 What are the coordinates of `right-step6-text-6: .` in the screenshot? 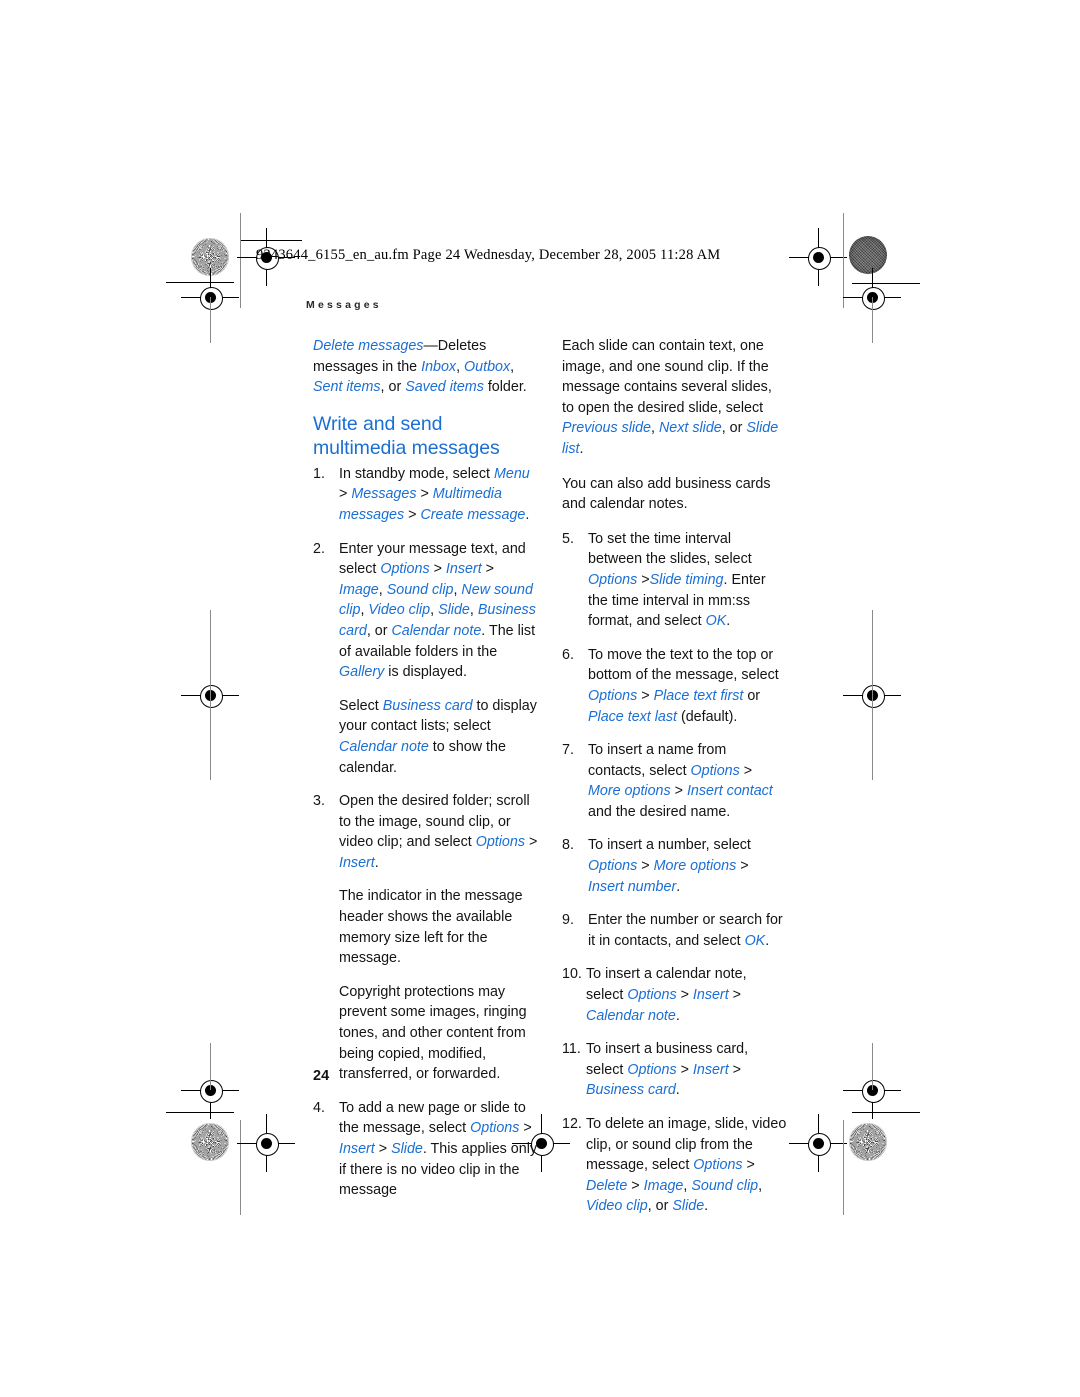 It's located at (677, 1090).